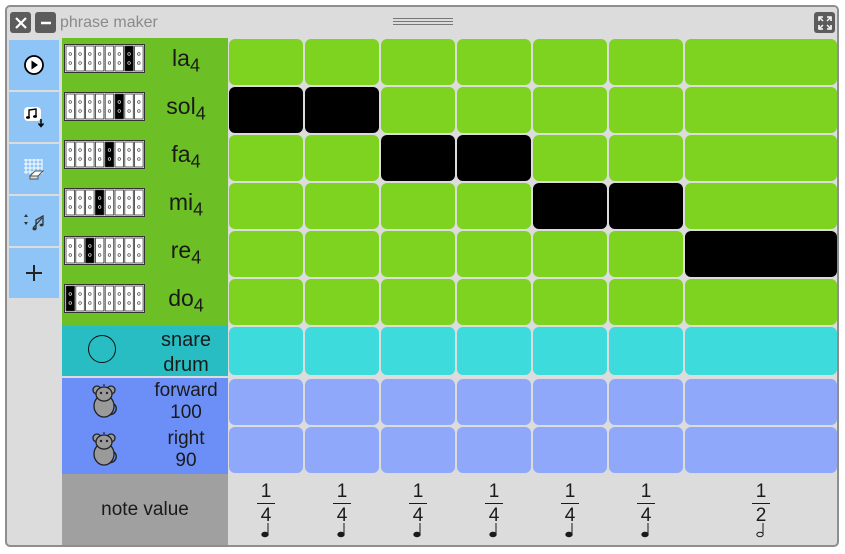  Describe the element at coordinates (45, 22) in the screenshot. I see `minimize-button` at that location.